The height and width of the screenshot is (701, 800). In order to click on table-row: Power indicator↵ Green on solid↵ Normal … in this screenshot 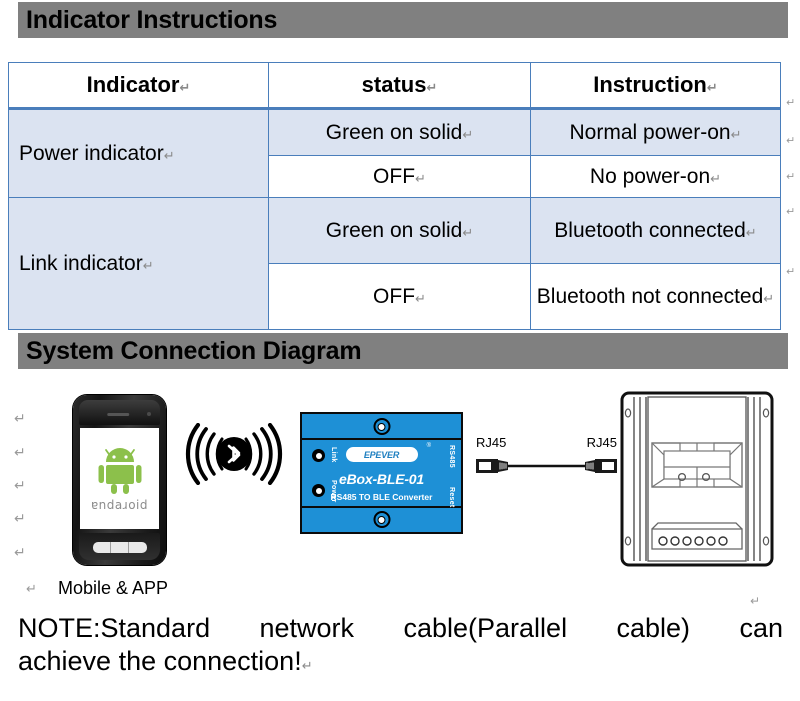, I will do `click(394, 153)`.